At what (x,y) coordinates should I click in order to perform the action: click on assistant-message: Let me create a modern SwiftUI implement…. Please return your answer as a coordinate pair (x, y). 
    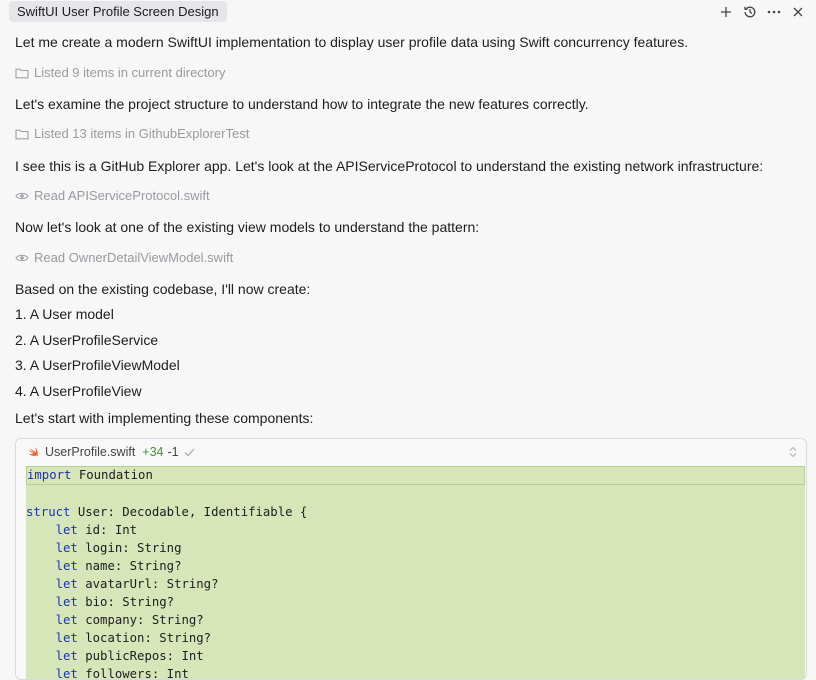
    Looking at the image, I should click on (352, 42).